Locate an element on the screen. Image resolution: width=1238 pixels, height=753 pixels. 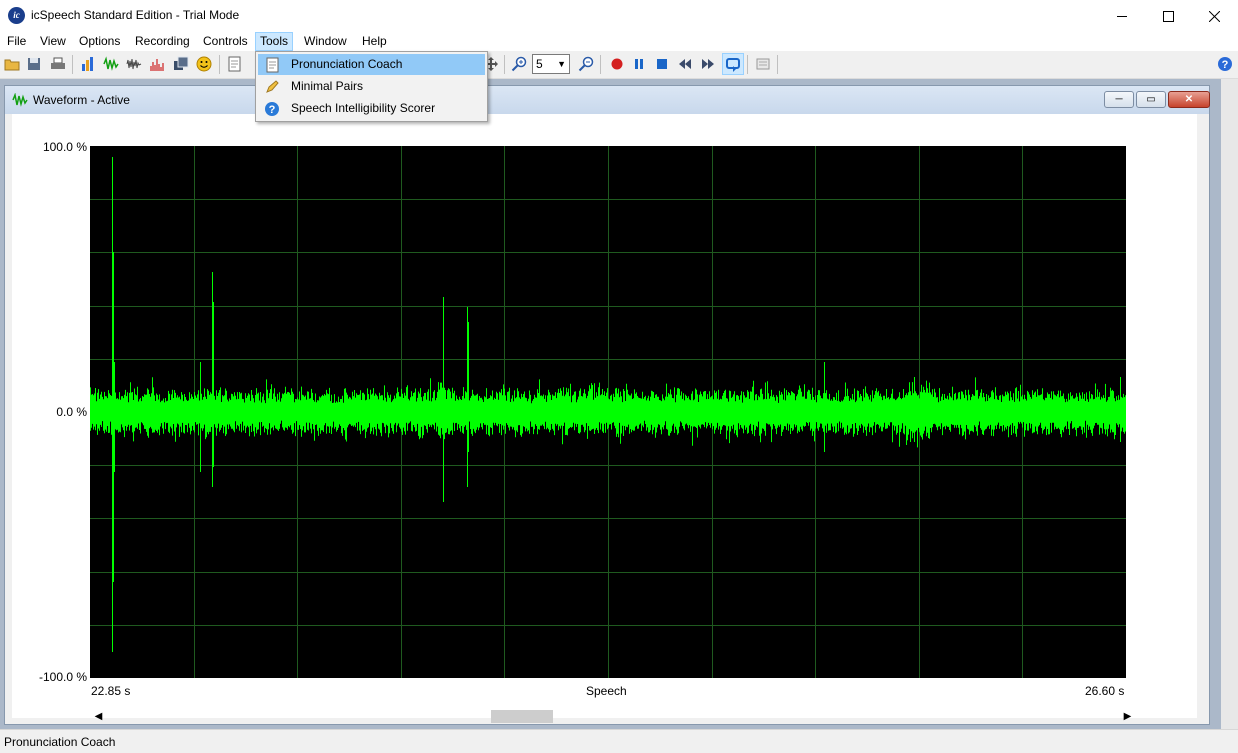
loop-icon is located at coordinates (733, 65).